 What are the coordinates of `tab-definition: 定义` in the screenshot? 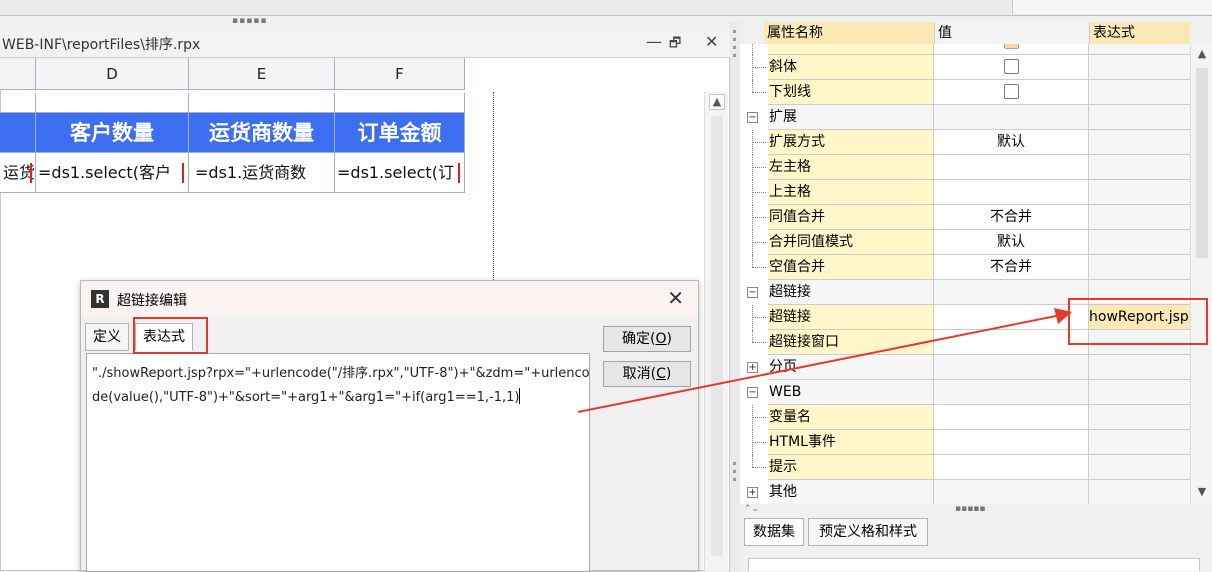 It's located at (107, 337).